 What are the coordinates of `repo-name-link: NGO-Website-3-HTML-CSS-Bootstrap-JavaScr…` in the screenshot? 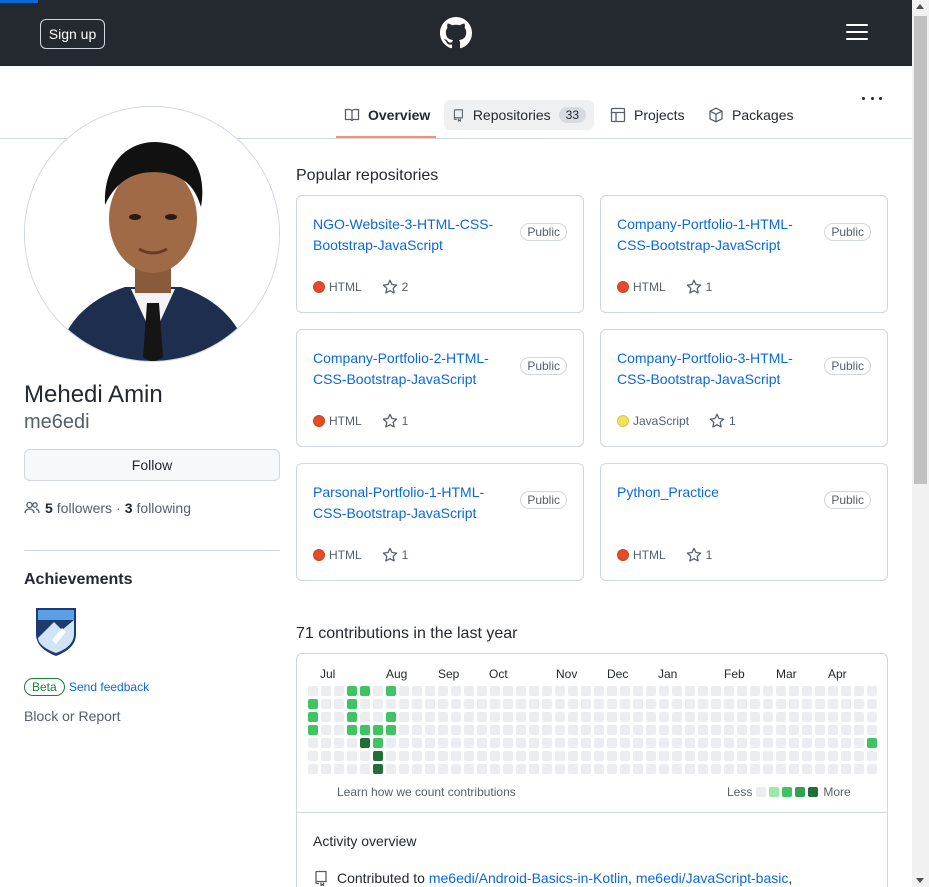 It's located at (413, 235).